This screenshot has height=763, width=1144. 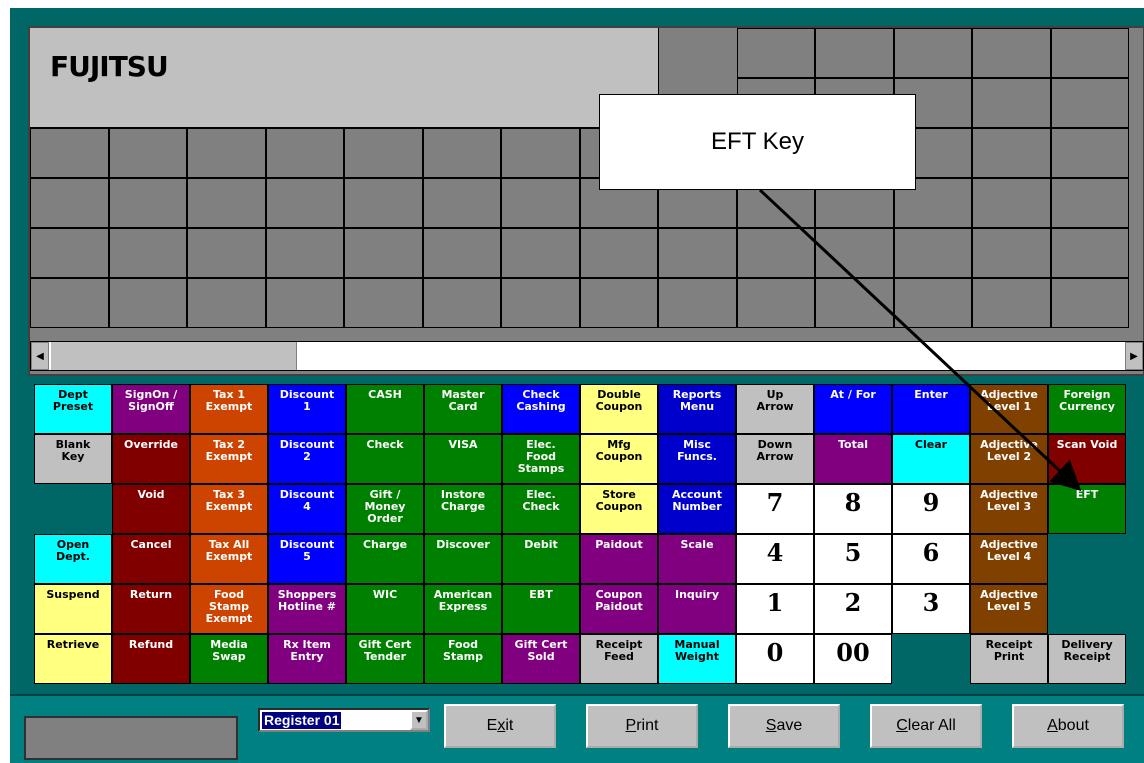 What do you see at coordinates (541, 509) in the screenshot?
I see `key-elec-check: Elec. Check` at bounding box center [541, 509].